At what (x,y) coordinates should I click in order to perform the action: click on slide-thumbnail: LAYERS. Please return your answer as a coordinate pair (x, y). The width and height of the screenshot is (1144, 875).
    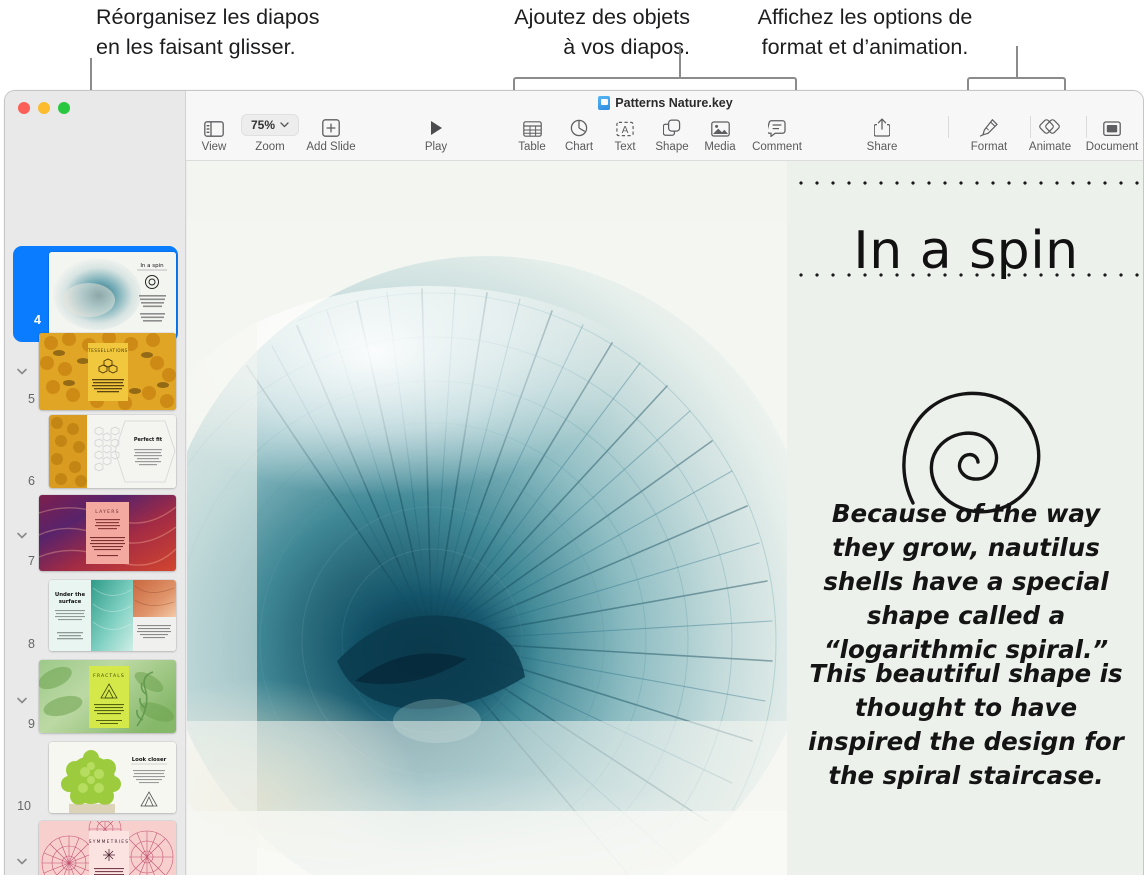
    Looking at the image, I should click on (107, 533).